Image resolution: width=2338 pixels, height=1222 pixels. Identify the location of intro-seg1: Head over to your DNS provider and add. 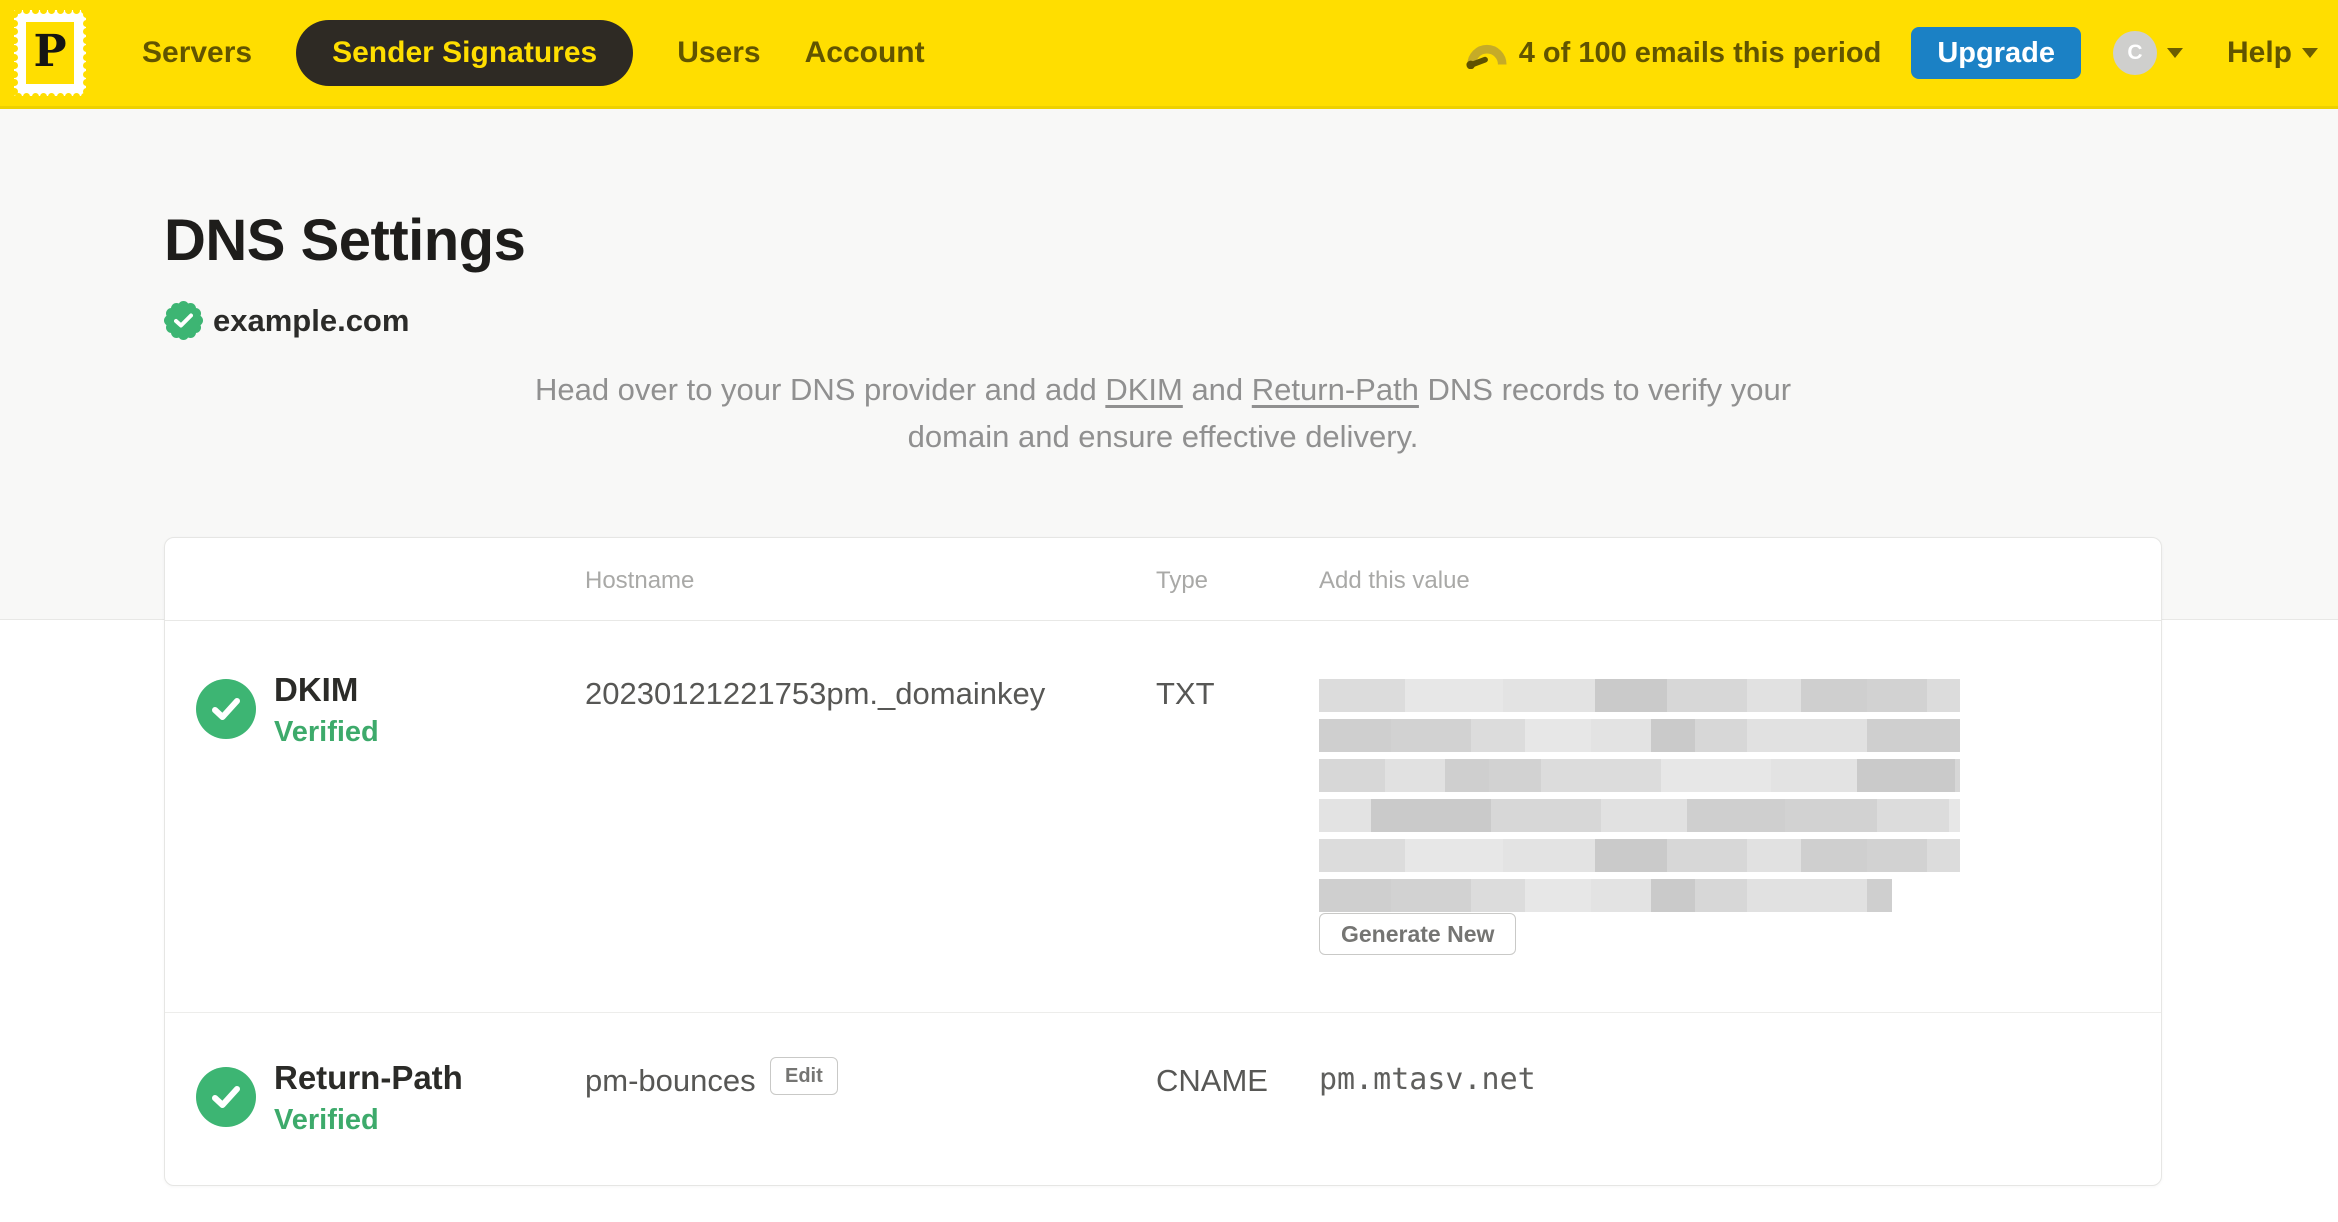
(820, 389).